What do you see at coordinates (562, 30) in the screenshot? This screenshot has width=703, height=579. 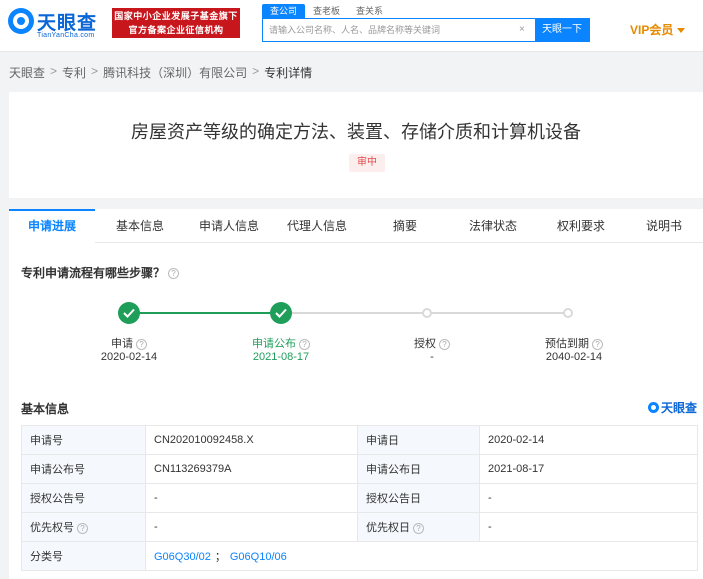 I see `search-button: 天眼一下` at bounding box center [562, 30].